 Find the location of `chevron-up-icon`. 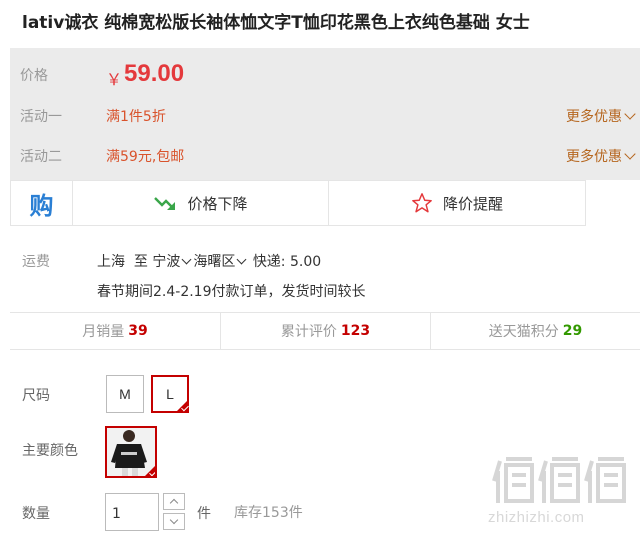

chevron-up-icon is located at coordinates (174, 503).